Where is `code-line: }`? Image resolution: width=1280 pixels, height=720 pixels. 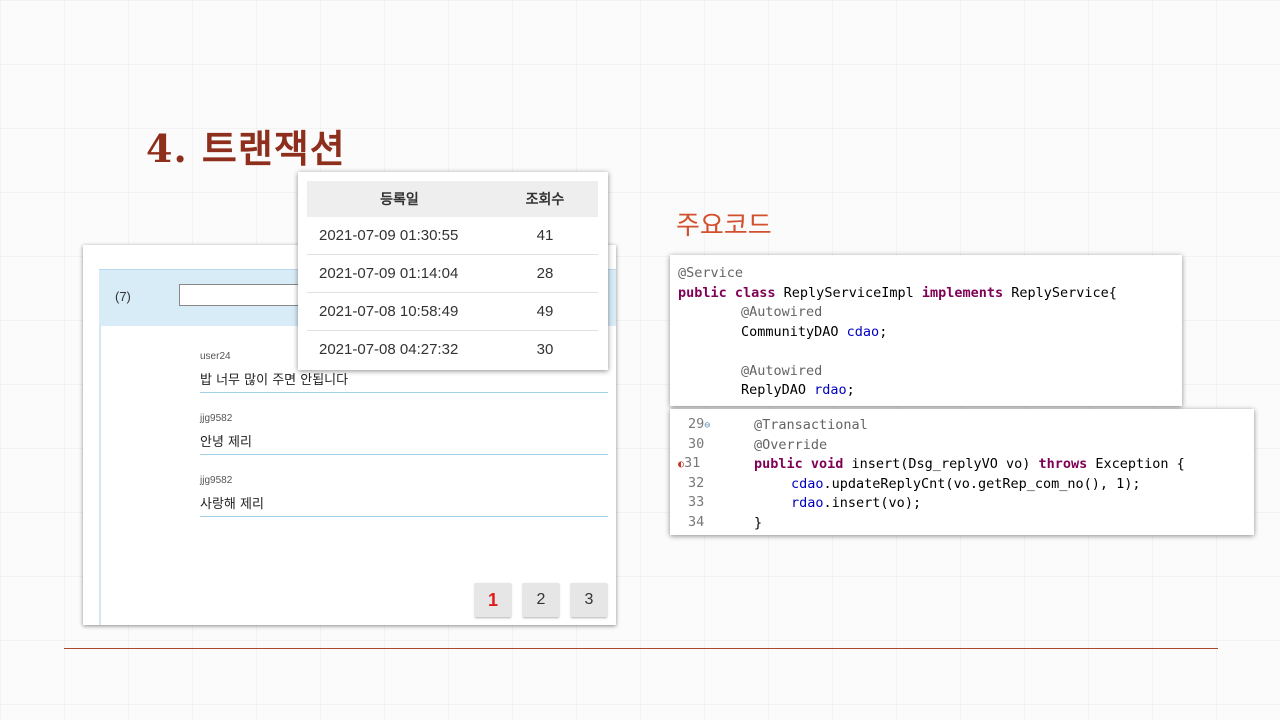 code-line: } is located at coordinates (758, 523).